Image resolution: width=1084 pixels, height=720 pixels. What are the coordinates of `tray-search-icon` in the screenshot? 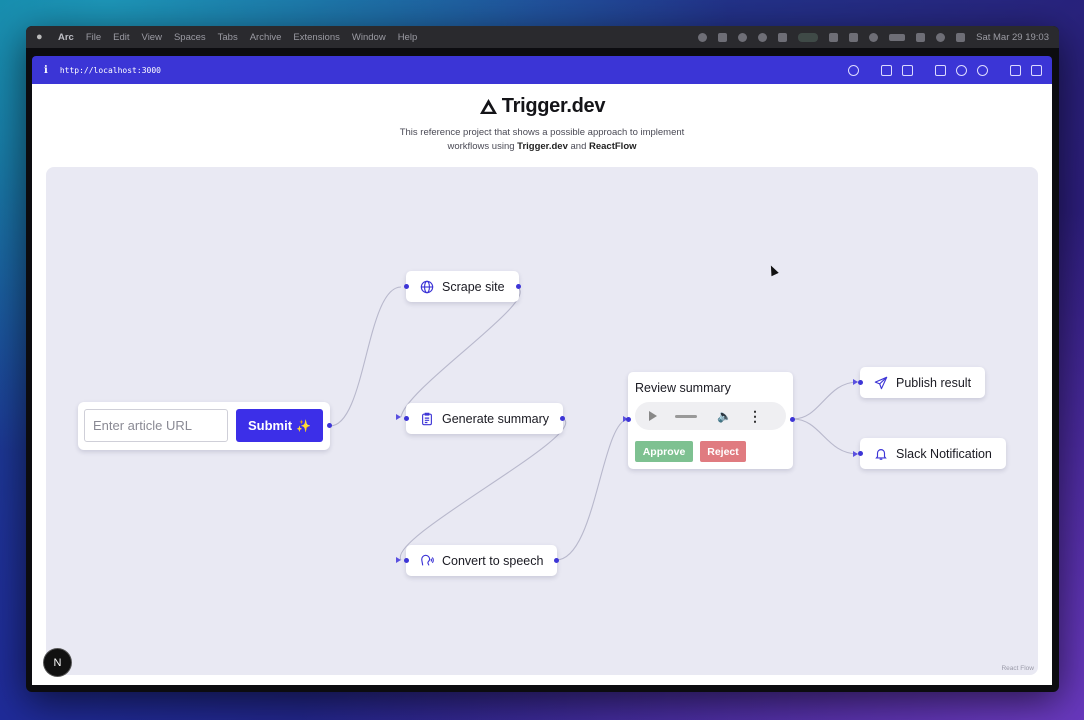 It's located at (941, 37).